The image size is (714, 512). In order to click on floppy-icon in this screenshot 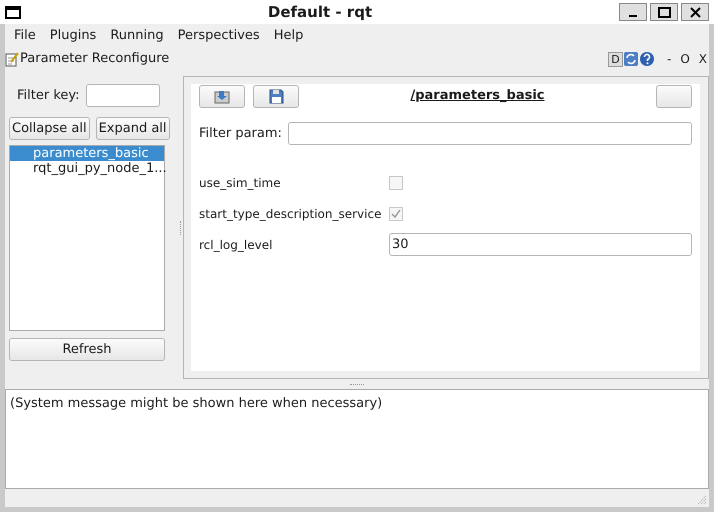, I will do `click(276, 96)`.